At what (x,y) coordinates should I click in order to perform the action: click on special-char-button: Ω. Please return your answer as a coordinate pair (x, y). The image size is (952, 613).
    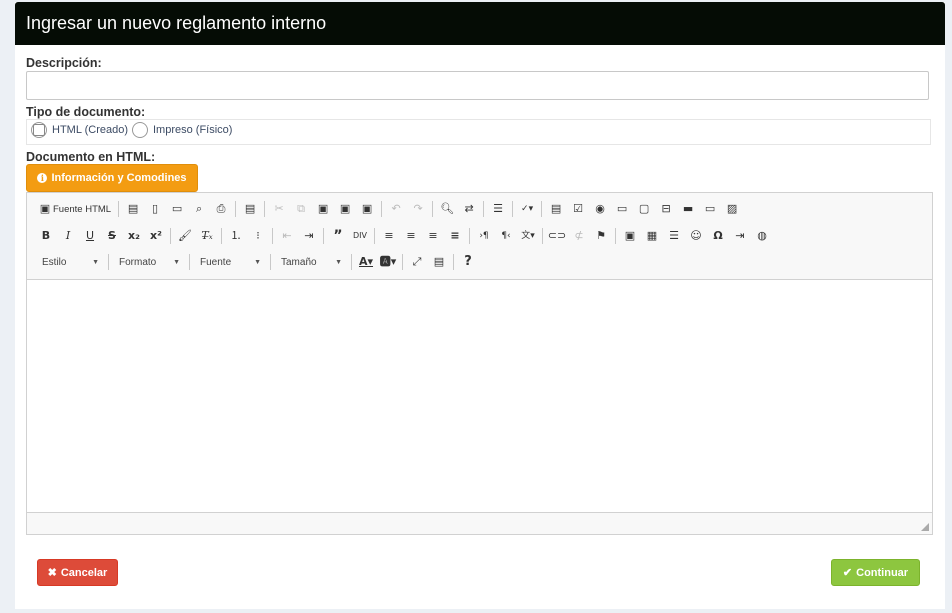
    Looking at the image, I should click on (718, 236).